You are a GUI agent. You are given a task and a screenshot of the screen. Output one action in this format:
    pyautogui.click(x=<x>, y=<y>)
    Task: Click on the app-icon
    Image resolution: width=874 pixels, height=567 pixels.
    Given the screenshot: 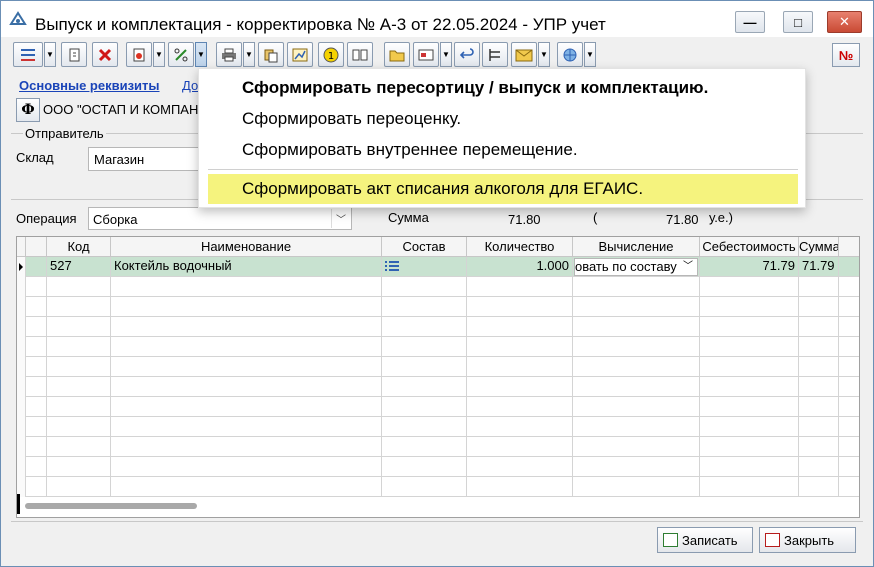 What is the action you would take?
    pyautogui.click(x=18, y=18)
    